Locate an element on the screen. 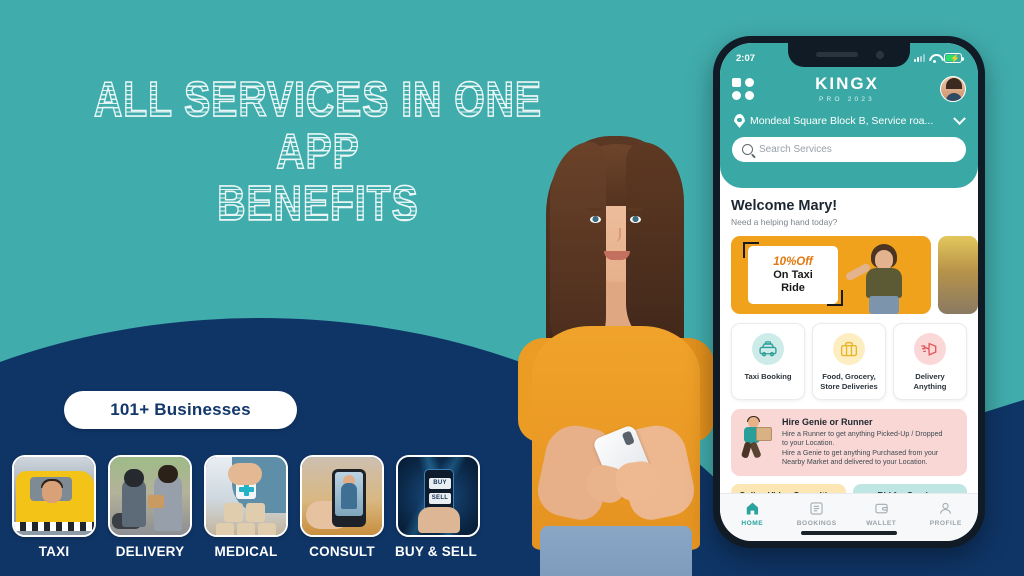 The image size is (1024, 576). service-label: Taxi Booking is located at coordinates (768, 376).